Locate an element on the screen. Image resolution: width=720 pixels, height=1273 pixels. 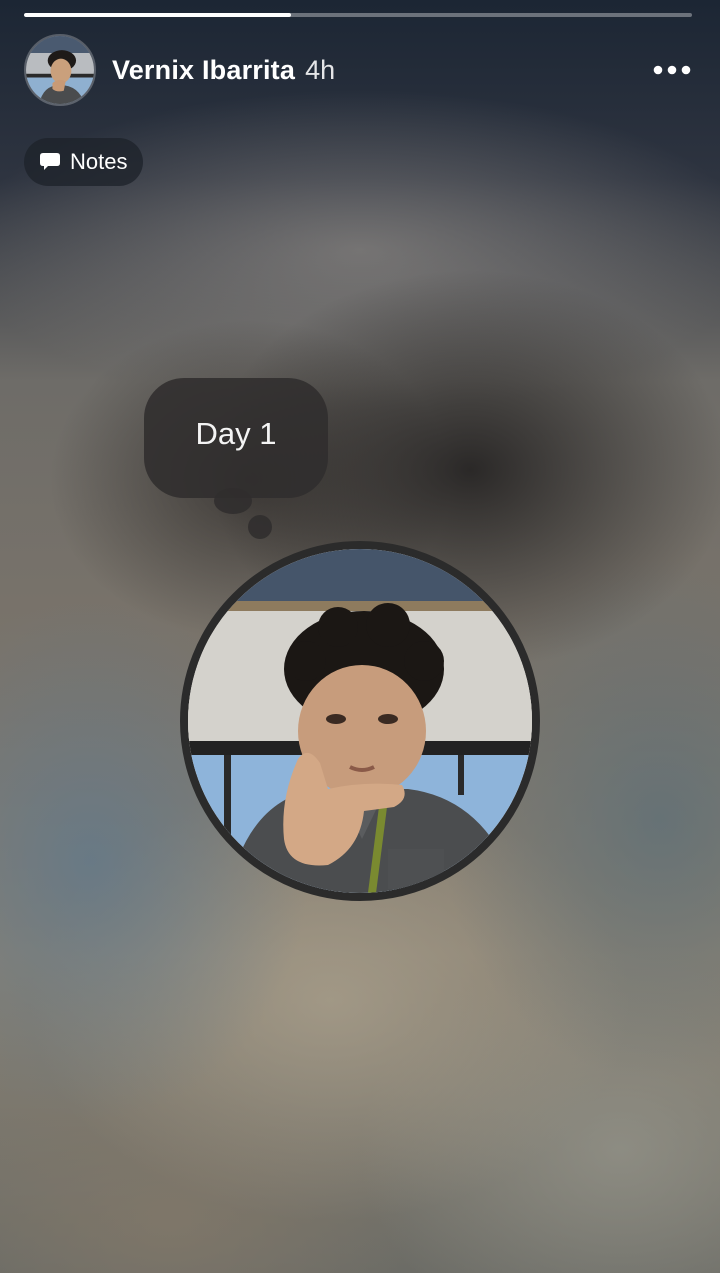
story-header: Vernix Ibarrita 4h is located at coordinates (360, 70).